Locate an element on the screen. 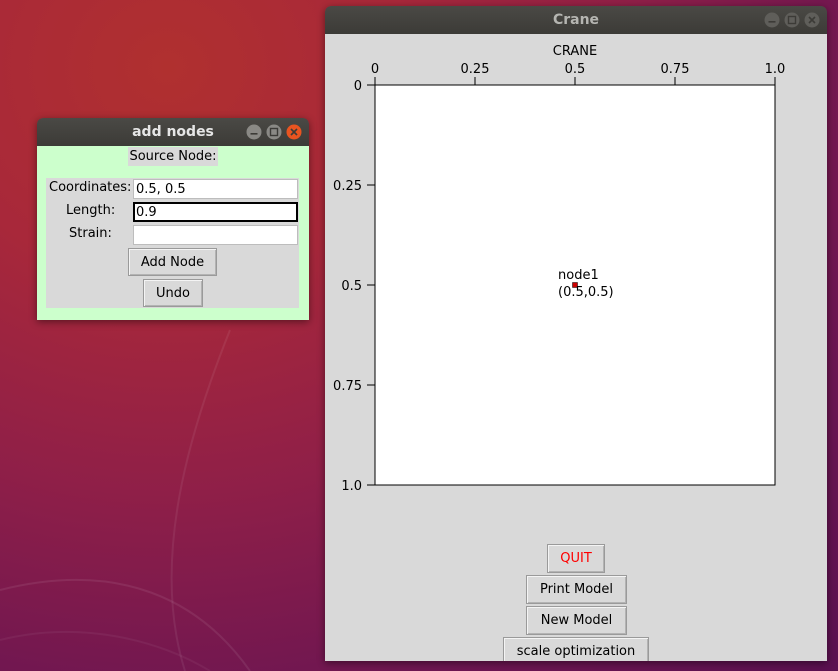  strain-label: Strain: is located at coordinates (90, 233).